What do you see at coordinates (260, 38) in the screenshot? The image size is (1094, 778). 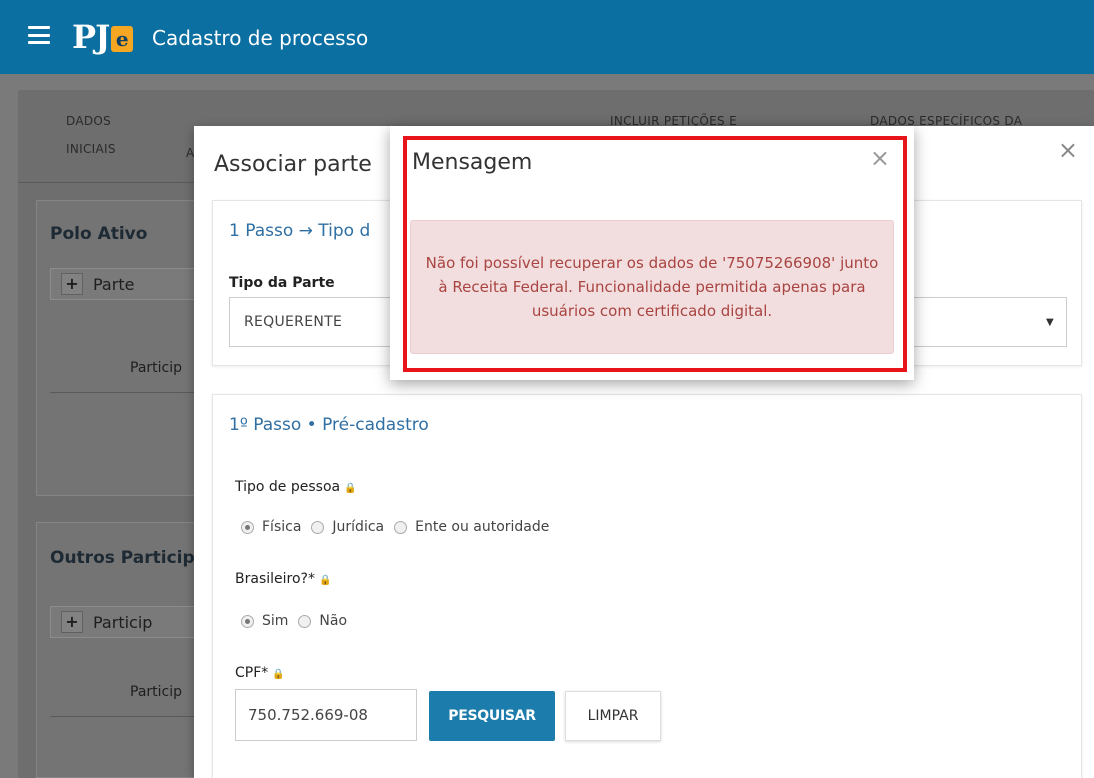 I see `page-title: Cadastro de processo` at bounding box center [260, 38].